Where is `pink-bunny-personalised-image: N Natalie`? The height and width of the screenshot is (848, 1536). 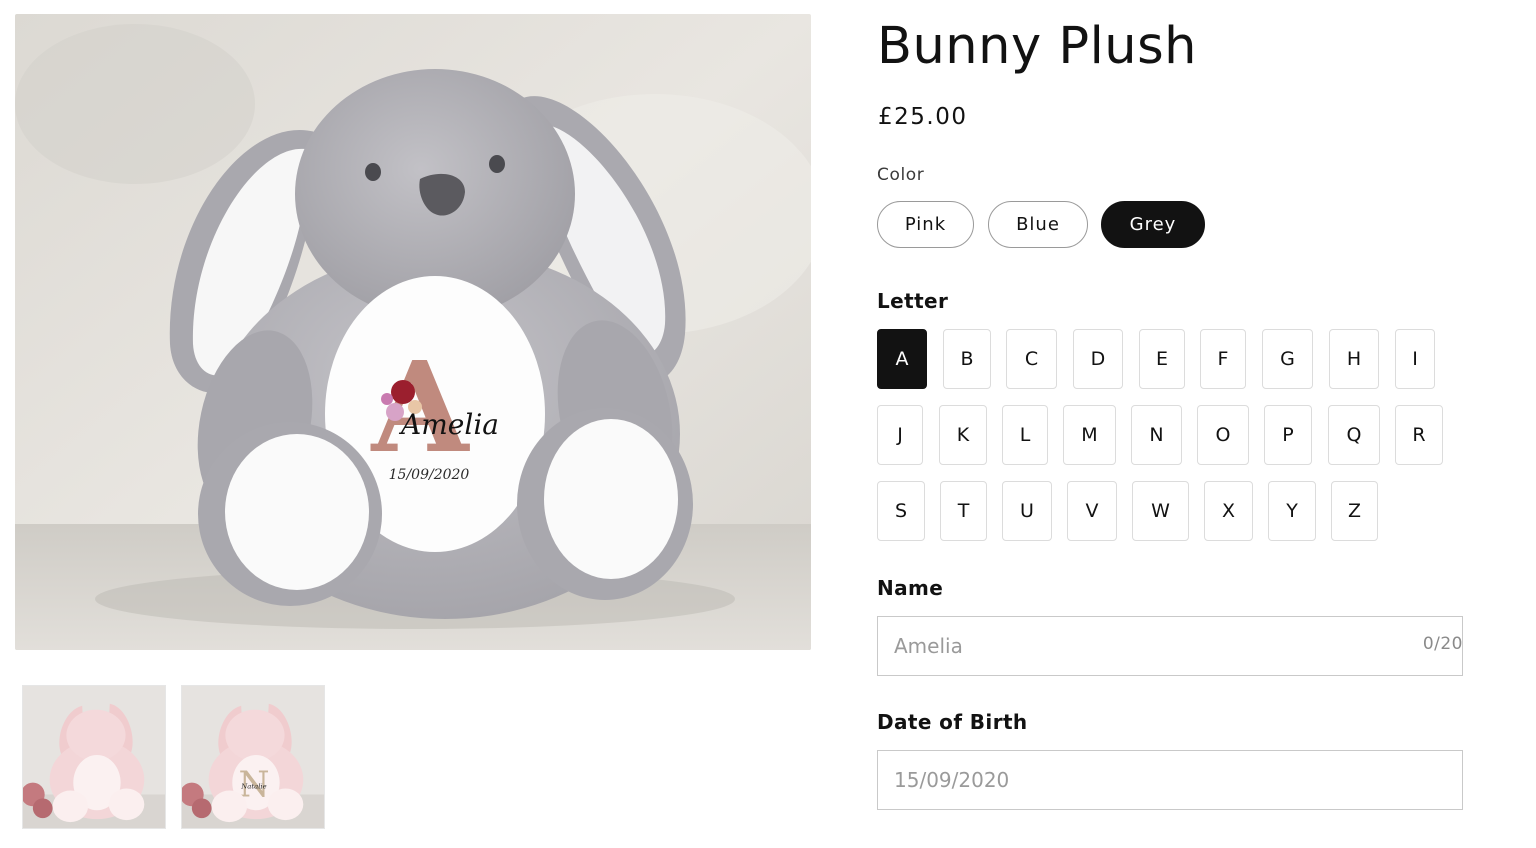
pink-bunny-personalised-image: N Natalie is located at coordinates (253, 757).